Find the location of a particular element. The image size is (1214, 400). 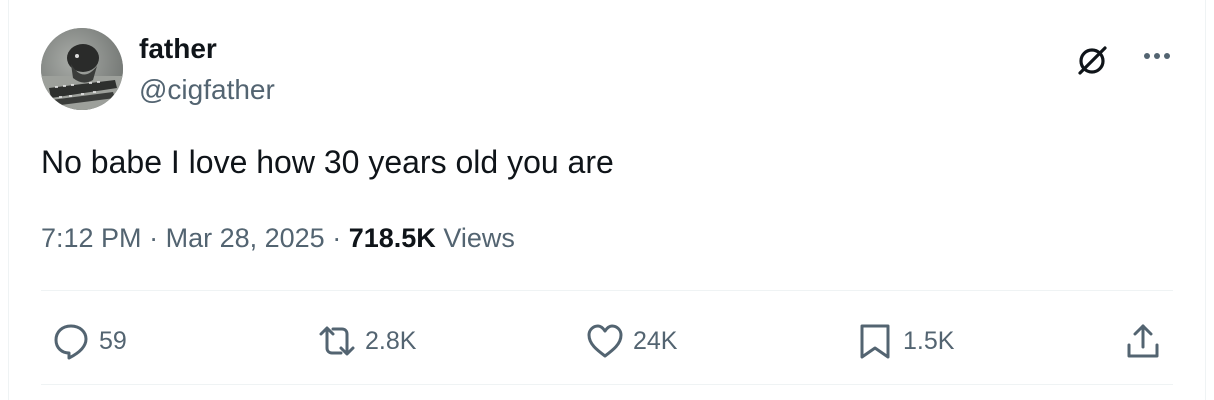

bookmark-count: 1.5K is located at coordinates (929, 341).